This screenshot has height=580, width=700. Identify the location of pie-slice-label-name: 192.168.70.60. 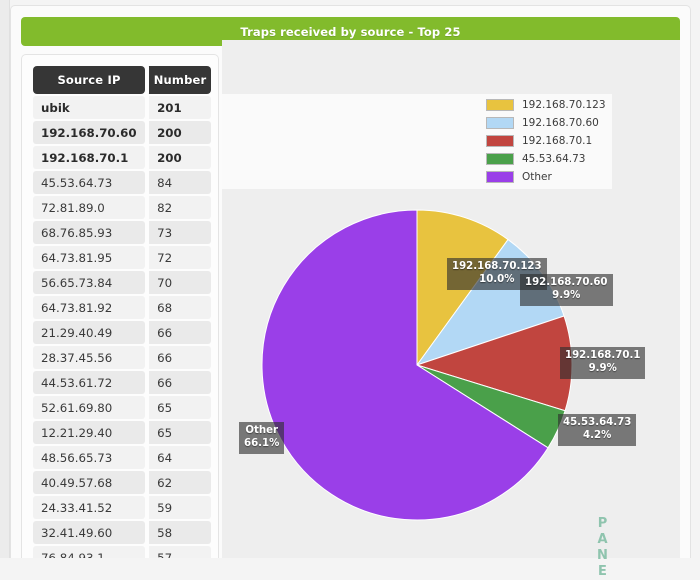
(566, 282).